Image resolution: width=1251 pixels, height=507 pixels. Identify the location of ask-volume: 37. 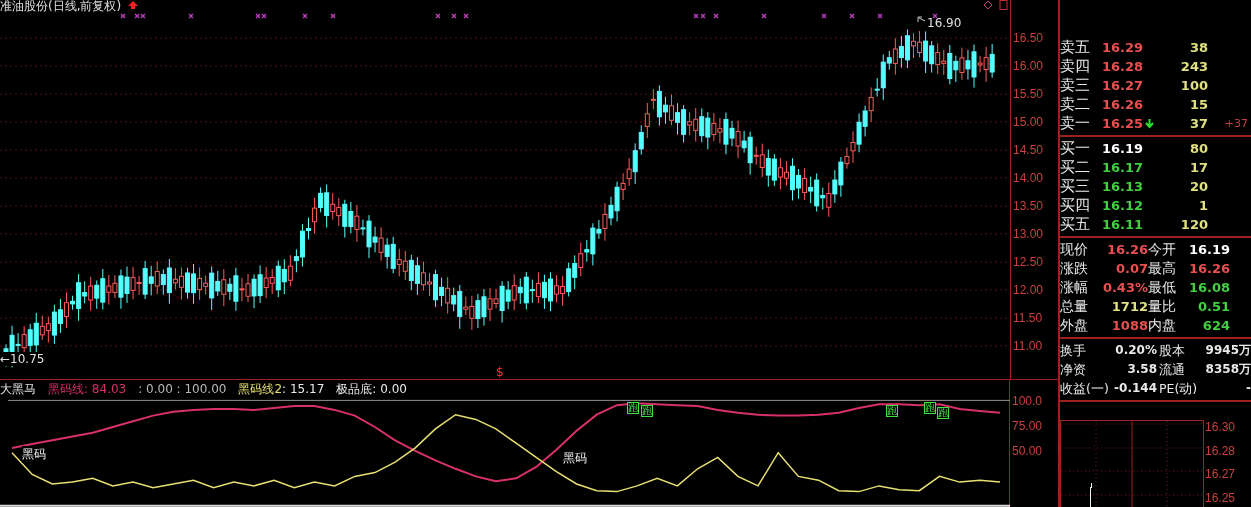
(1198, 124).